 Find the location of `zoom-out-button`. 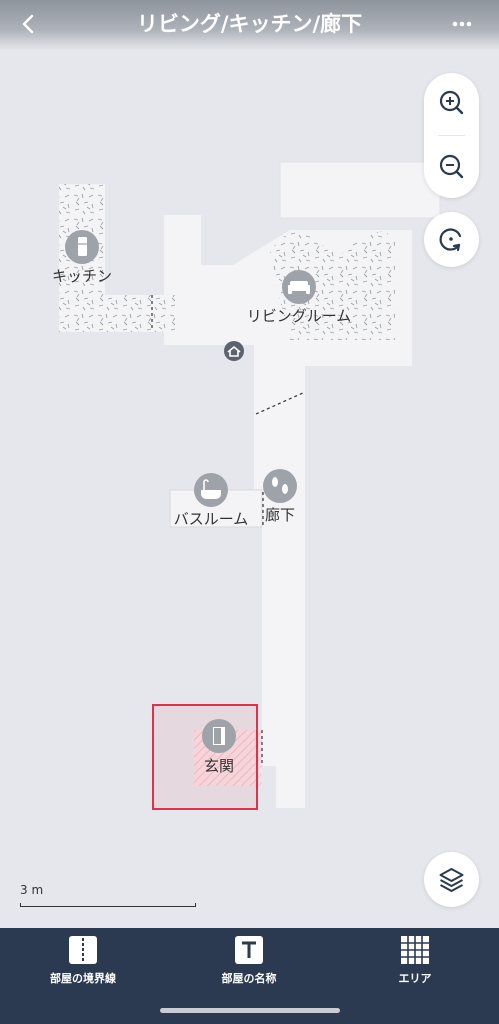

zoom-out-button is located at coordinates (451, 167).